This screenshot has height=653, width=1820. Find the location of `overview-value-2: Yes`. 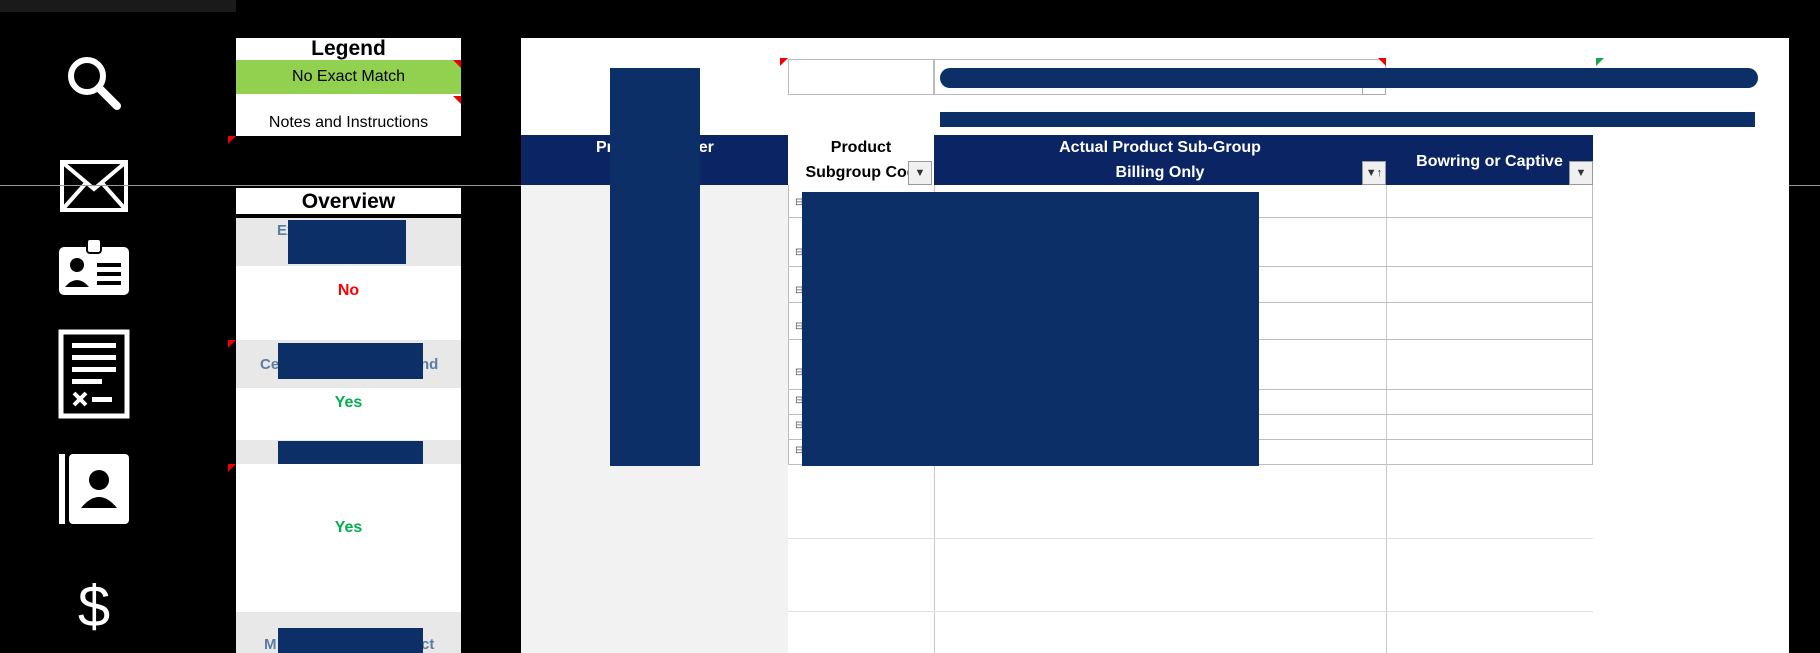

overview-value-2: Yes is located at coordinates (348, 414).